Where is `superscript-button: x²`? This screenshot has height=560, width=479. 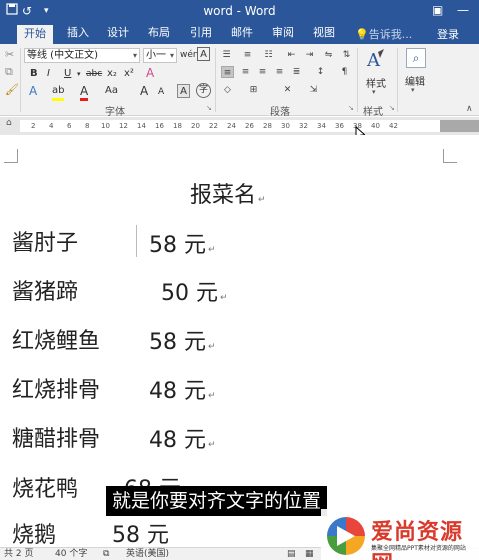
superscript-button: x² is located at coordinates (129, 74).